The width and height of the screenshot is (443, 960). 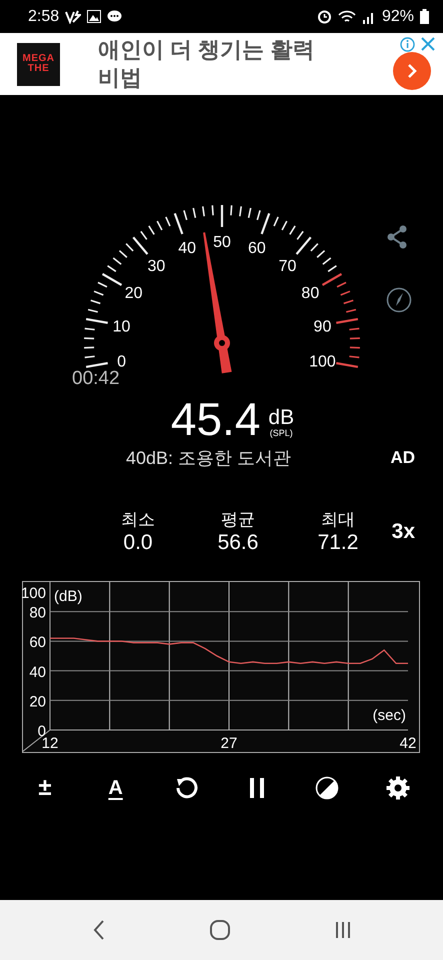 I want to click on y-axis-label: 20, so click(x=37, y=701).